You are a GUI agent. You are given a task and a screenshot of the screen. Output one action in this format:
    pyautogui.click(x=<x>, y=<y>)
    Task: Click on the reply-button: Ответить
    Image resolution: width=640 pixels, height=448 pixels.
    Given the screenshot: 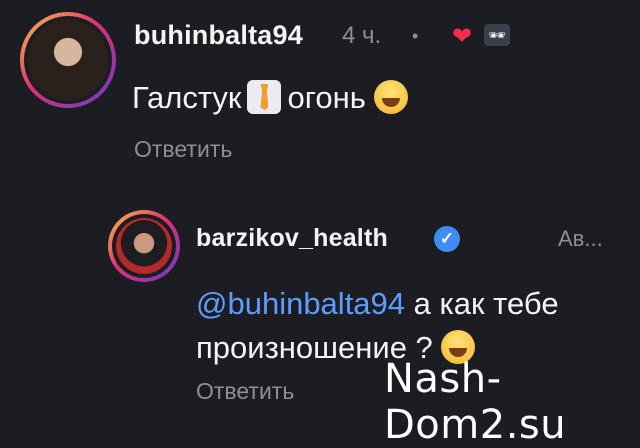 What is the action you would take?
    pyautogui.click(x=183, y=149)
    